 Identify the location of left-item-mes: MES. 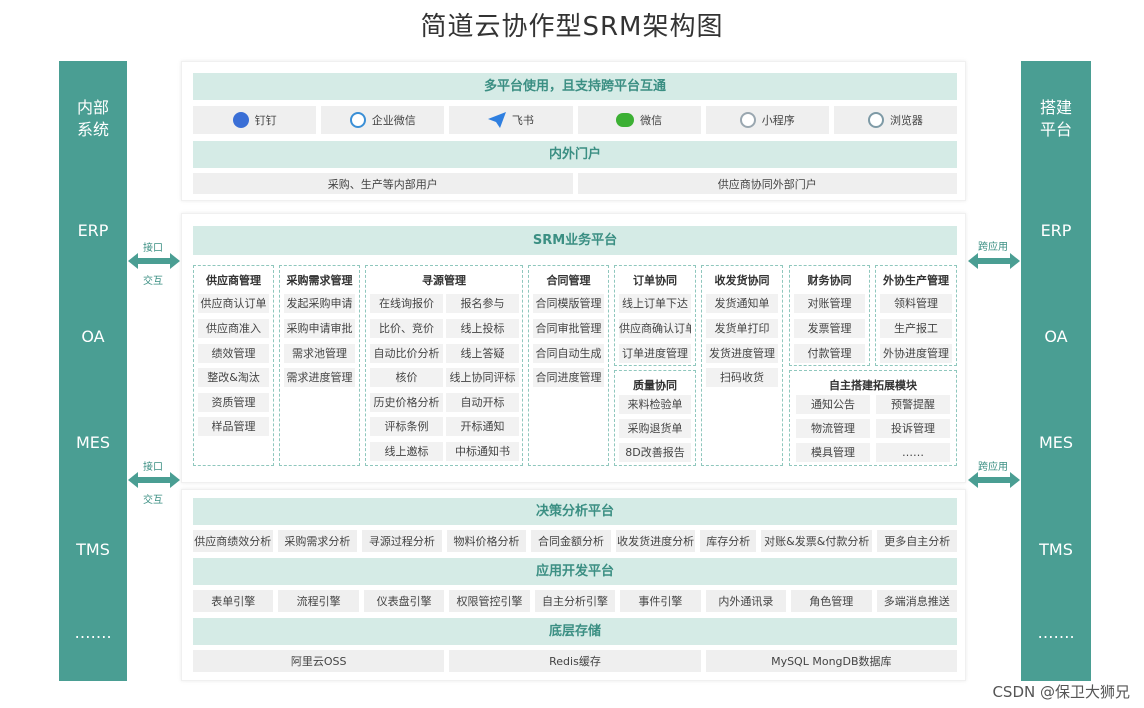
(93, 442).